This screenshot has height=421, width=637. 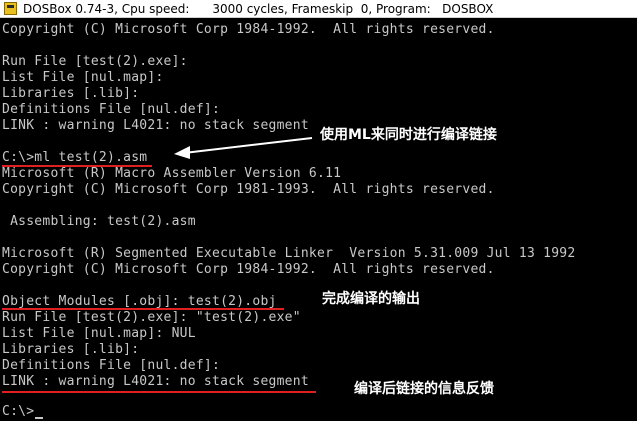 I want to click on pointer-arrow-icon, so click(x=243, y=148).